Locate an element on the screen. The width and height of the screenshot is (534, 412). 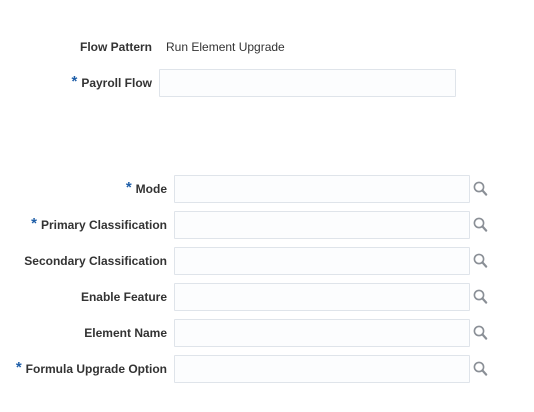
secondary-classification-row: Secondary Classification is located at coordinates (267, 261).